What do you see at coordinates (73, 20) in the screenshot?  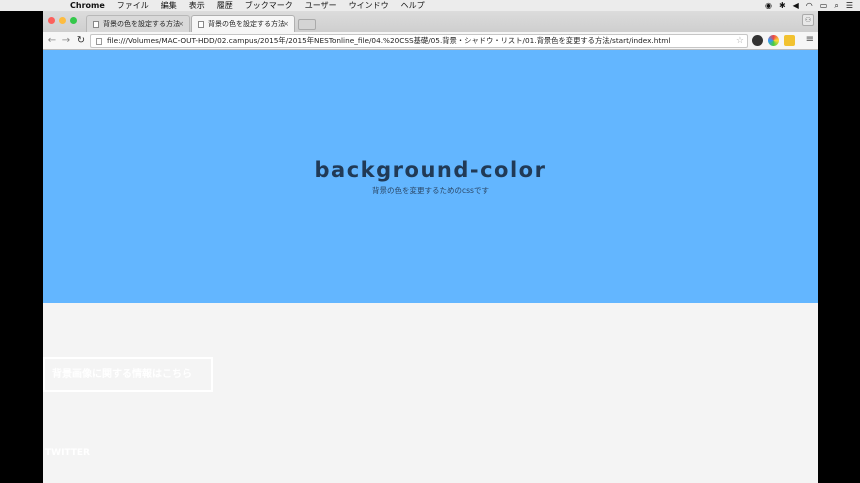 I see `zoom-window-button` at bounding box center [73, 20].